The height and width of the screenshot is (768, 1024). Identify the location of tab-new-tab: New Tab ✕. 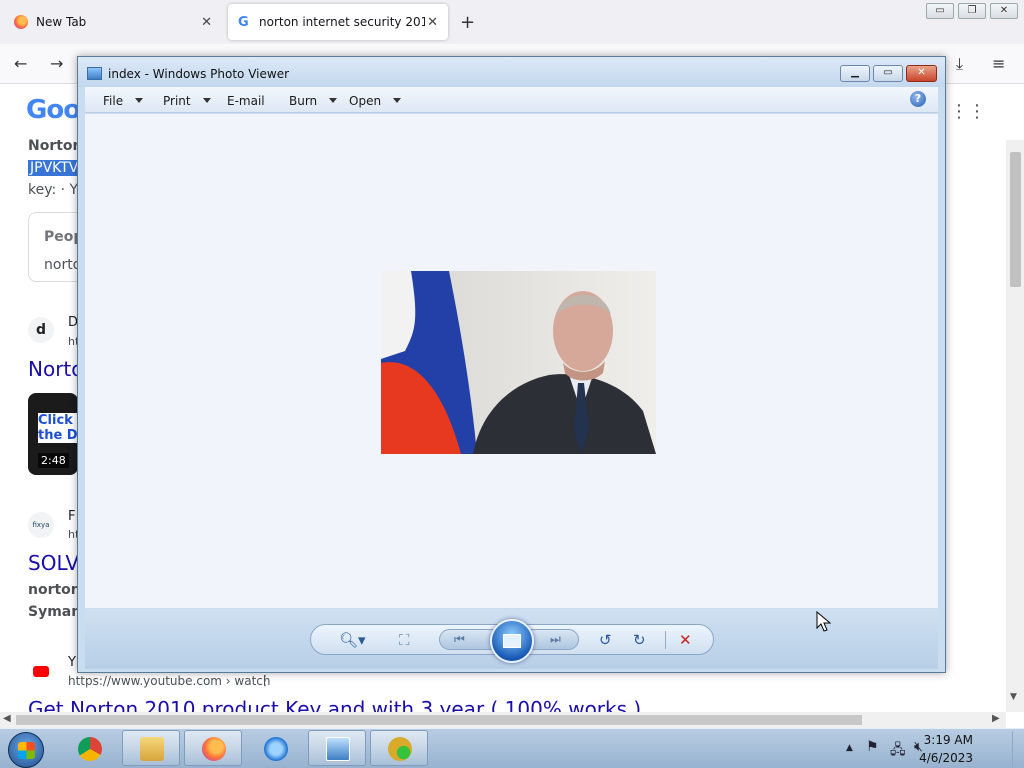
(113, 22).